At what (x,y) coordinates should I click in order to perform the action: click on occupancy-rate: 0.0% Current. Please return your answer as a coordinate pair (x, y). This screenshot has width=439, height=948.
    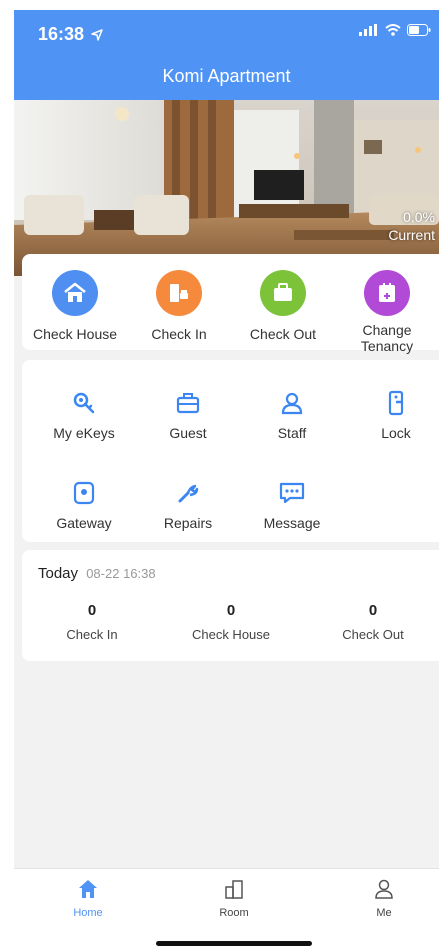
    Looking at the image, I should click on (411, 226).